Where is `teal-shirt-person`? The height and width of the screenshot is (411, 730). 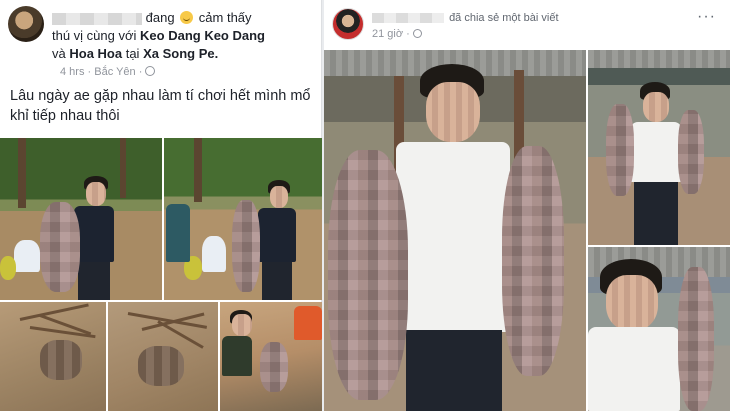
teal-shirt-person is located at coordinates (178, 233).